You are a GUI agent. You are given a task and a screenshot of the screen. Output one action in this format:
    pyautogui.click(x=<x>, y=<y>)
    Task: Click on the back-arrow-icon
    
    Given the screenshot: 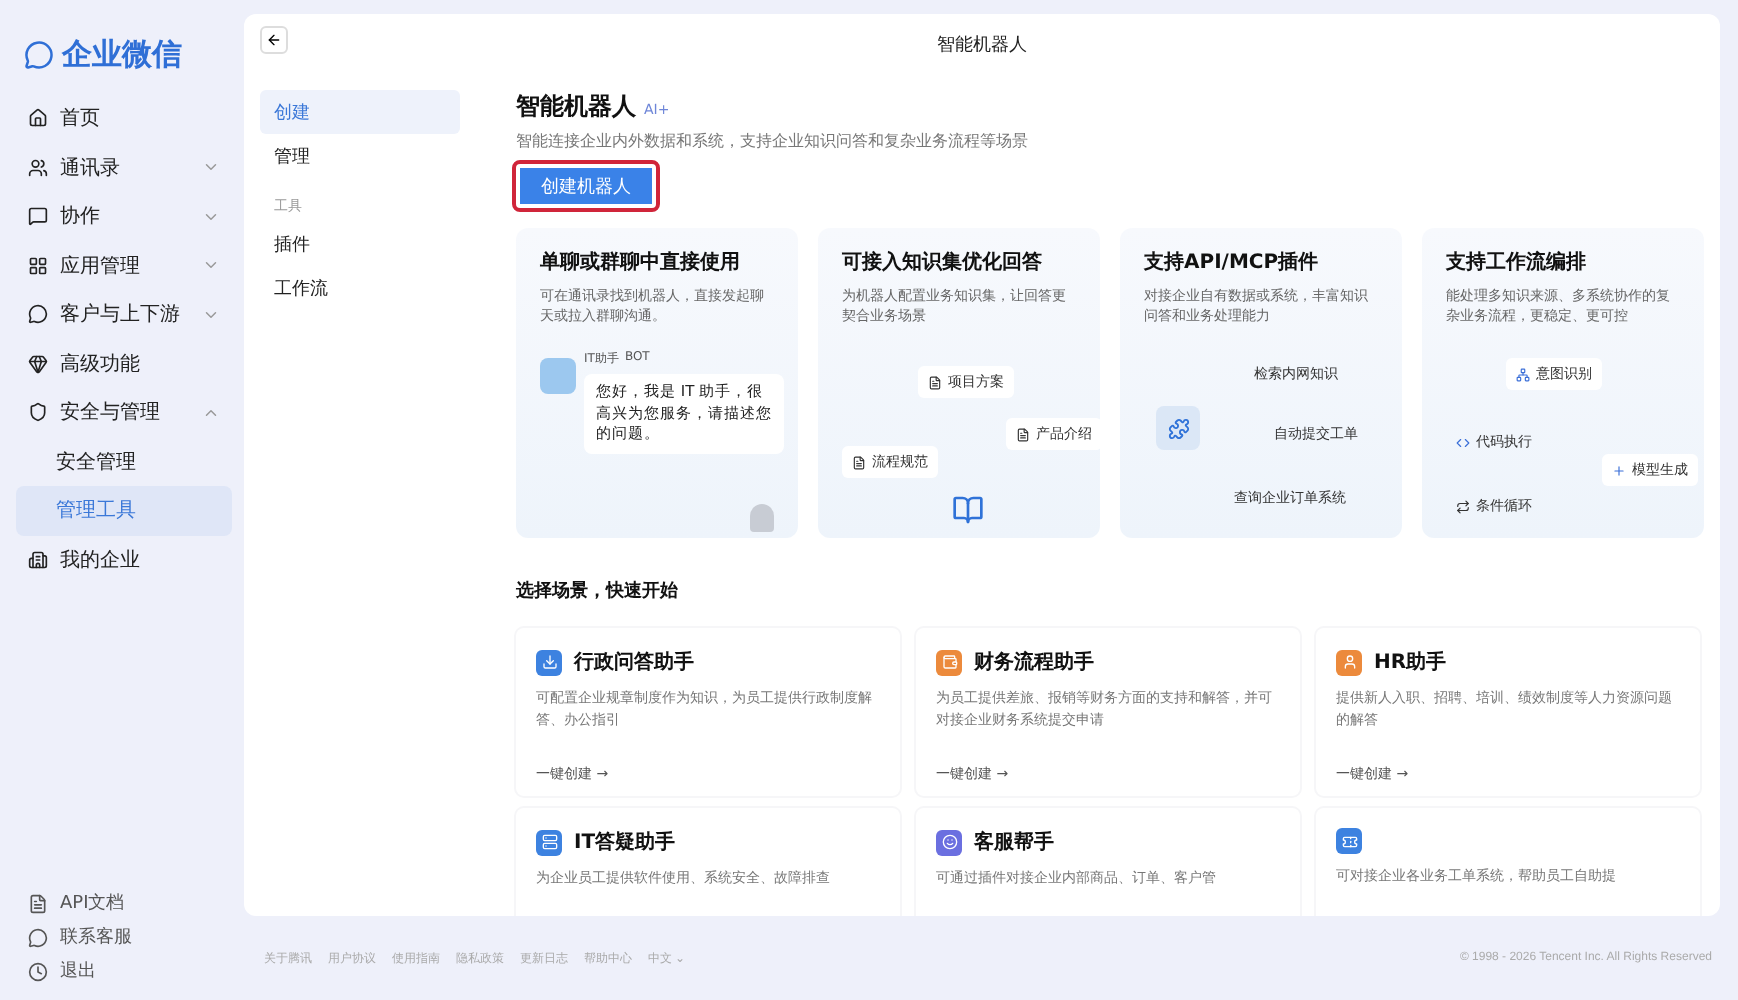 What is the action you would take?
    pyautogui.click(x=274, y=40)
    